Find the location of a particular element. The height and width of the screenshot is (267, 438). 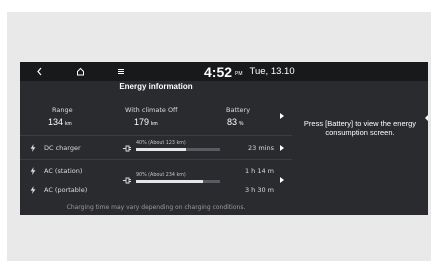

dc-charger-label: DC charger is located at coordinates (55, 148).